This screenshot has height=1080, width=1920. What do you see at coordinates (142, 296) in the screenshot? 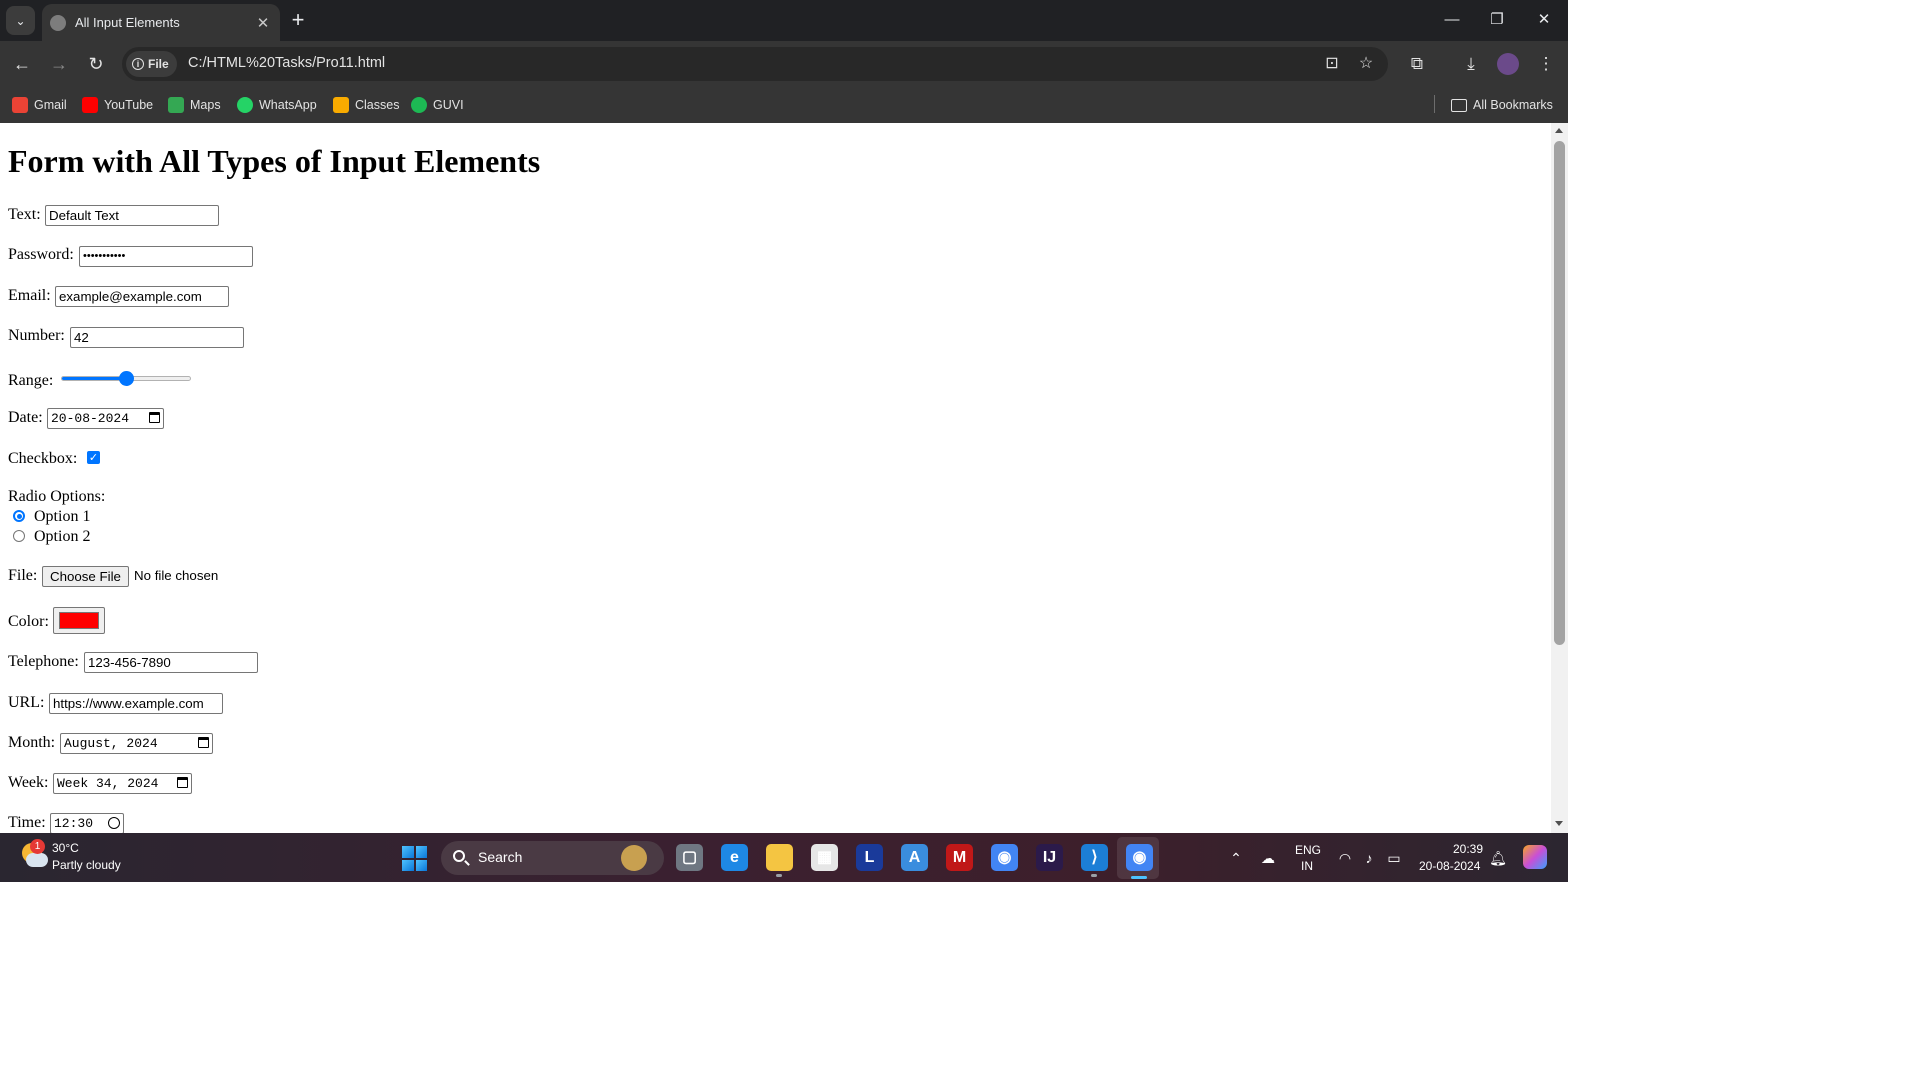
I see `email-input: example@example.com` at bounding box center [142, 296].